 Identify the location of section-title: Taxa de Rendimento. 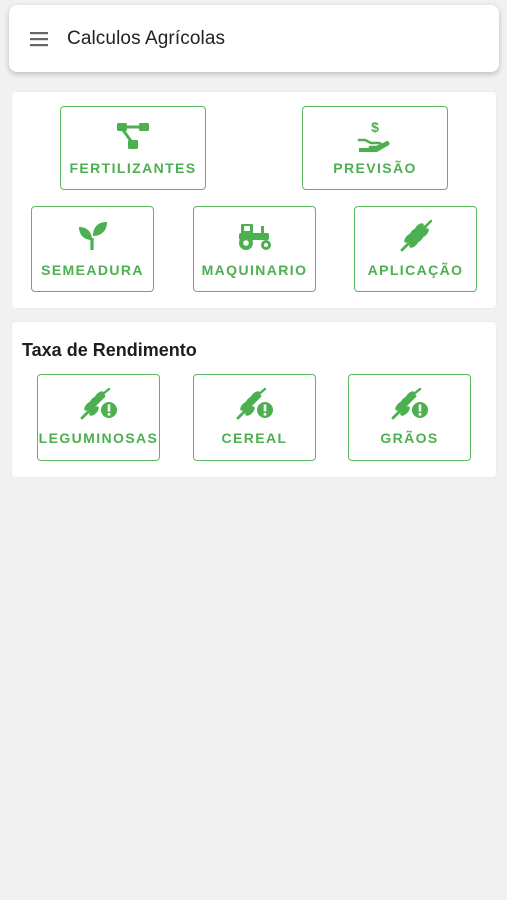
(109, 350).